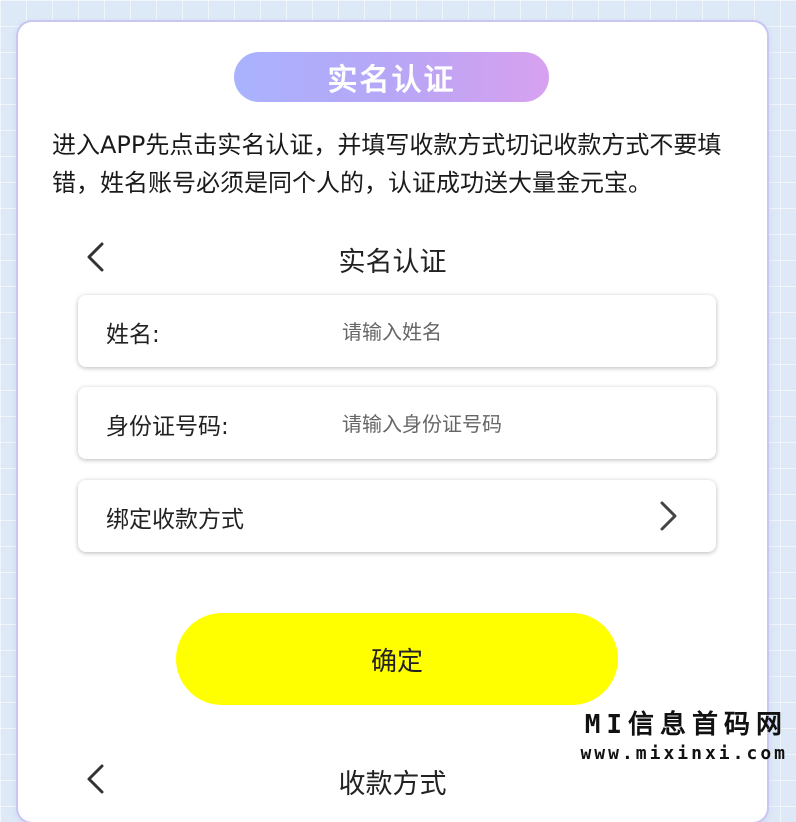 The width and height of the screenshot is (796, 822). I want to click on id-number-input, so click(517, 424).